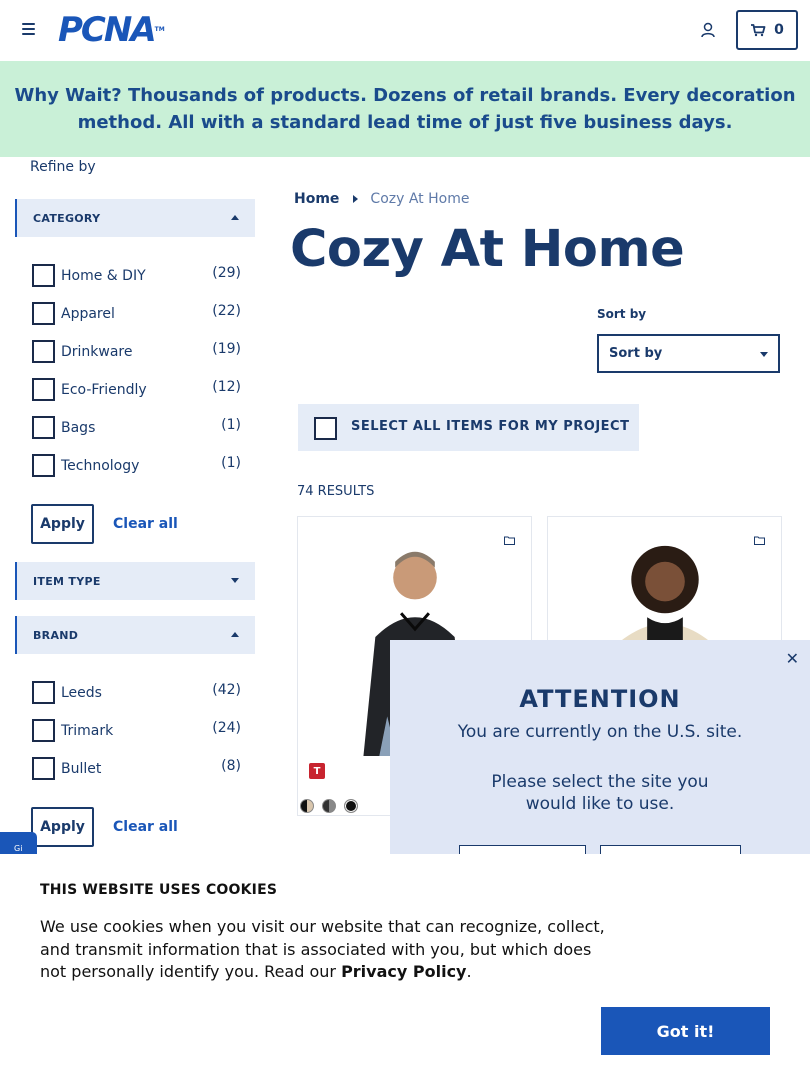 The height and width of the screenshot is (1080, 810). What do you see at coordinates (487, 249) in the screenshot?
I see `page-title: Cozy At Home` at bounding box center [487, 249].